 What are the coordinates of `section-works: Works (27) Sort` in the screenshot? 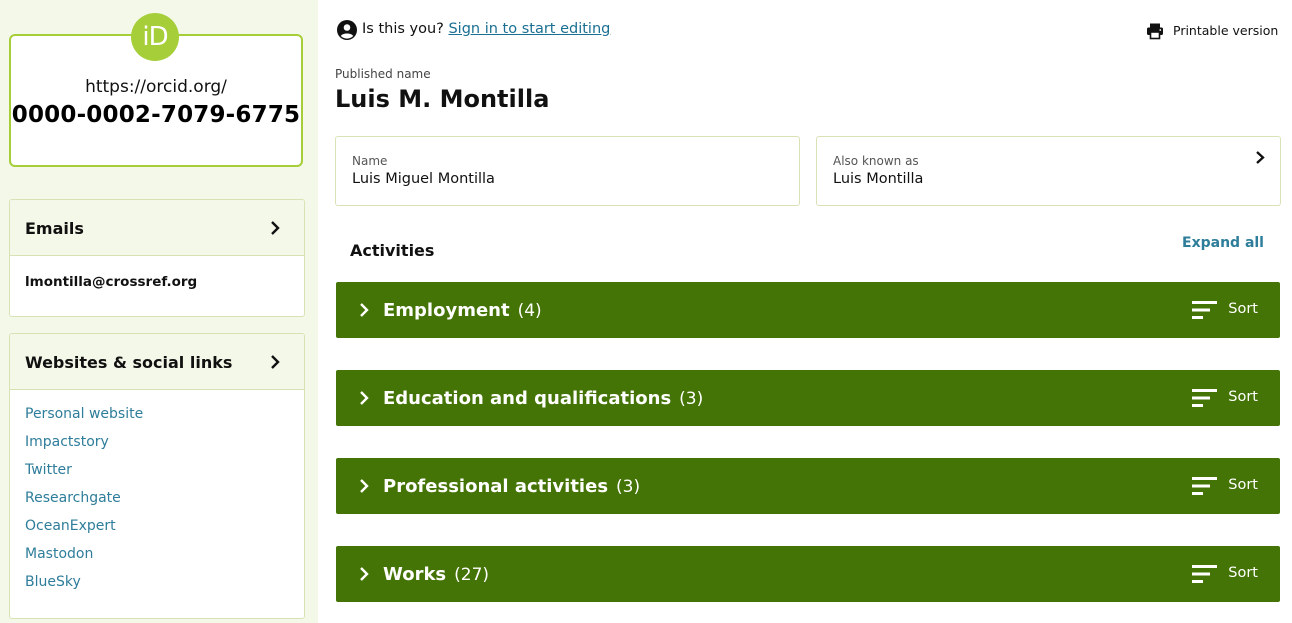 It's located at (808, 574).